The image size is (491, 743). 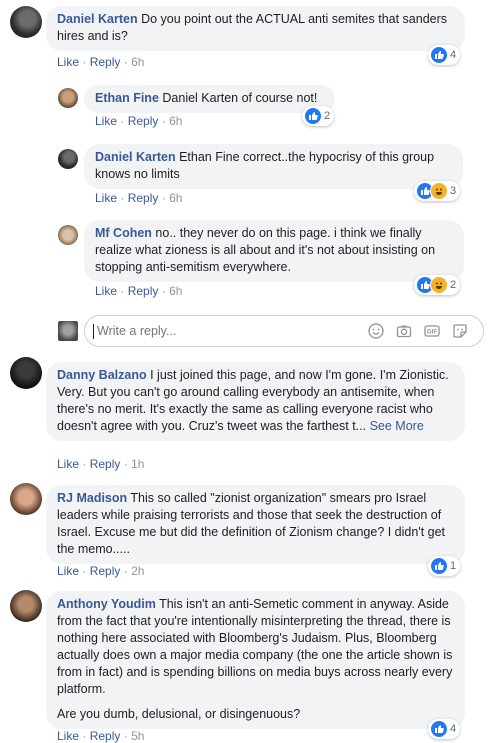 I want to click on comment-bubble: Ethan Fine Daniel Karten of course not!, so click(x=209, y=99).